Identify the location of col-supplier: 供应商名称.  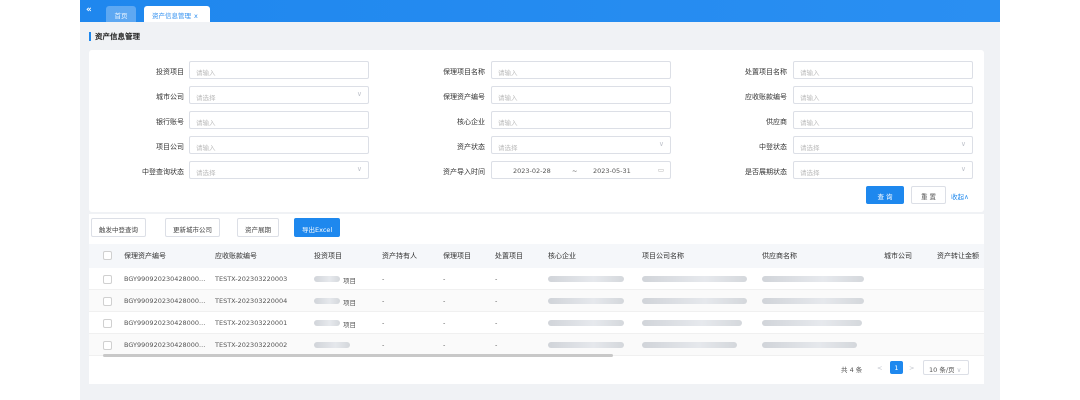
(779, 256).